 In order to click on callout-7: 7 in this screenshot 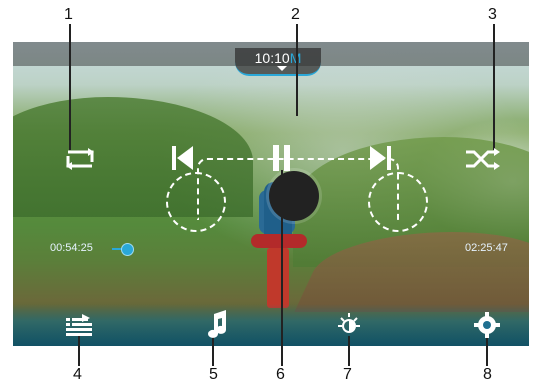, I will do `click(347, 374)`.